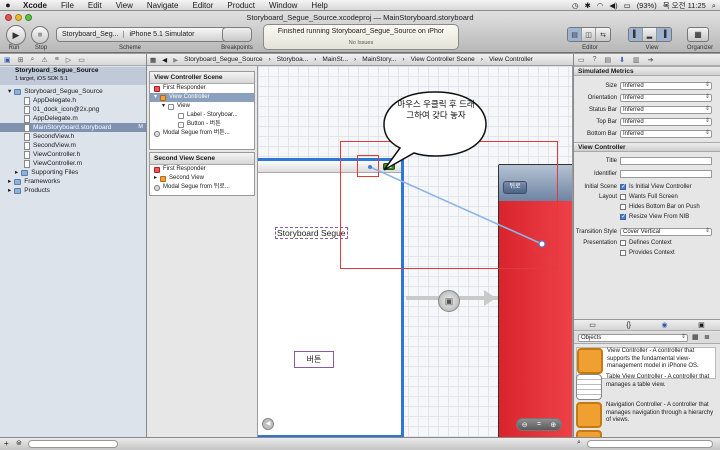  What do you see at coordinates (666, 133) in the screenshot?
I see `bottom-bar-popup: Inferred` at bounding box center [666, 133].